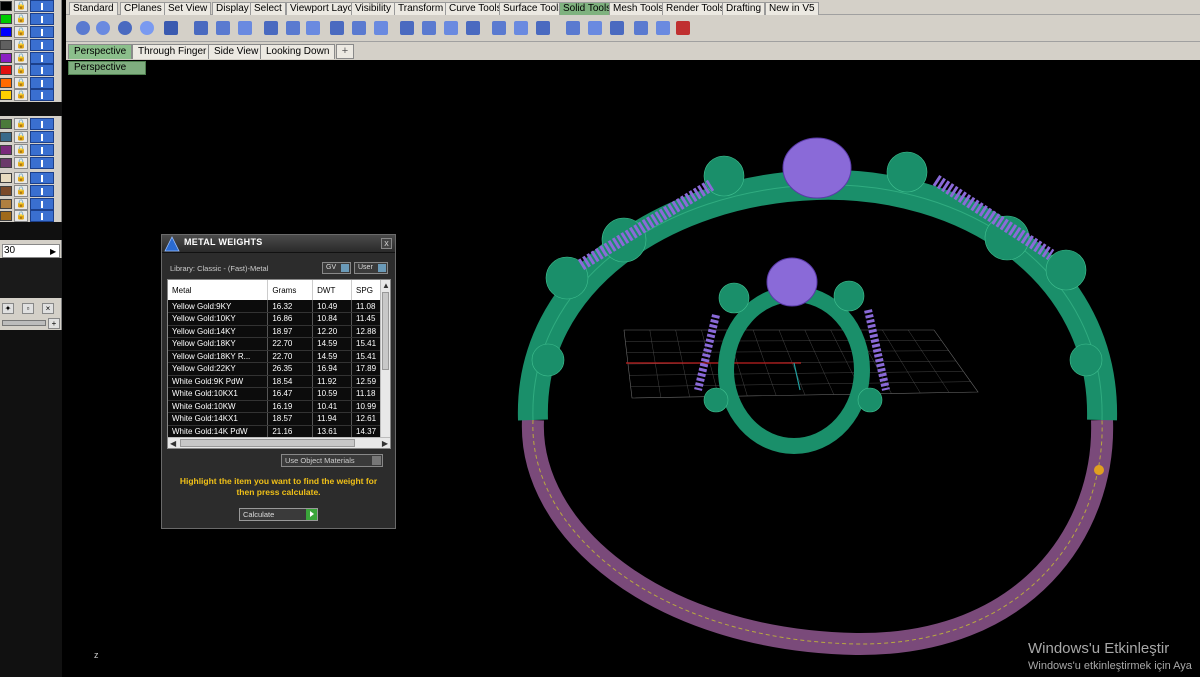 Image resolution: width=1200 pixels, height=677 pixels. What do you see at coordinates (336, 268) in the screenshot?
I see `gv-select: GV` at bounding box center [336, 268].